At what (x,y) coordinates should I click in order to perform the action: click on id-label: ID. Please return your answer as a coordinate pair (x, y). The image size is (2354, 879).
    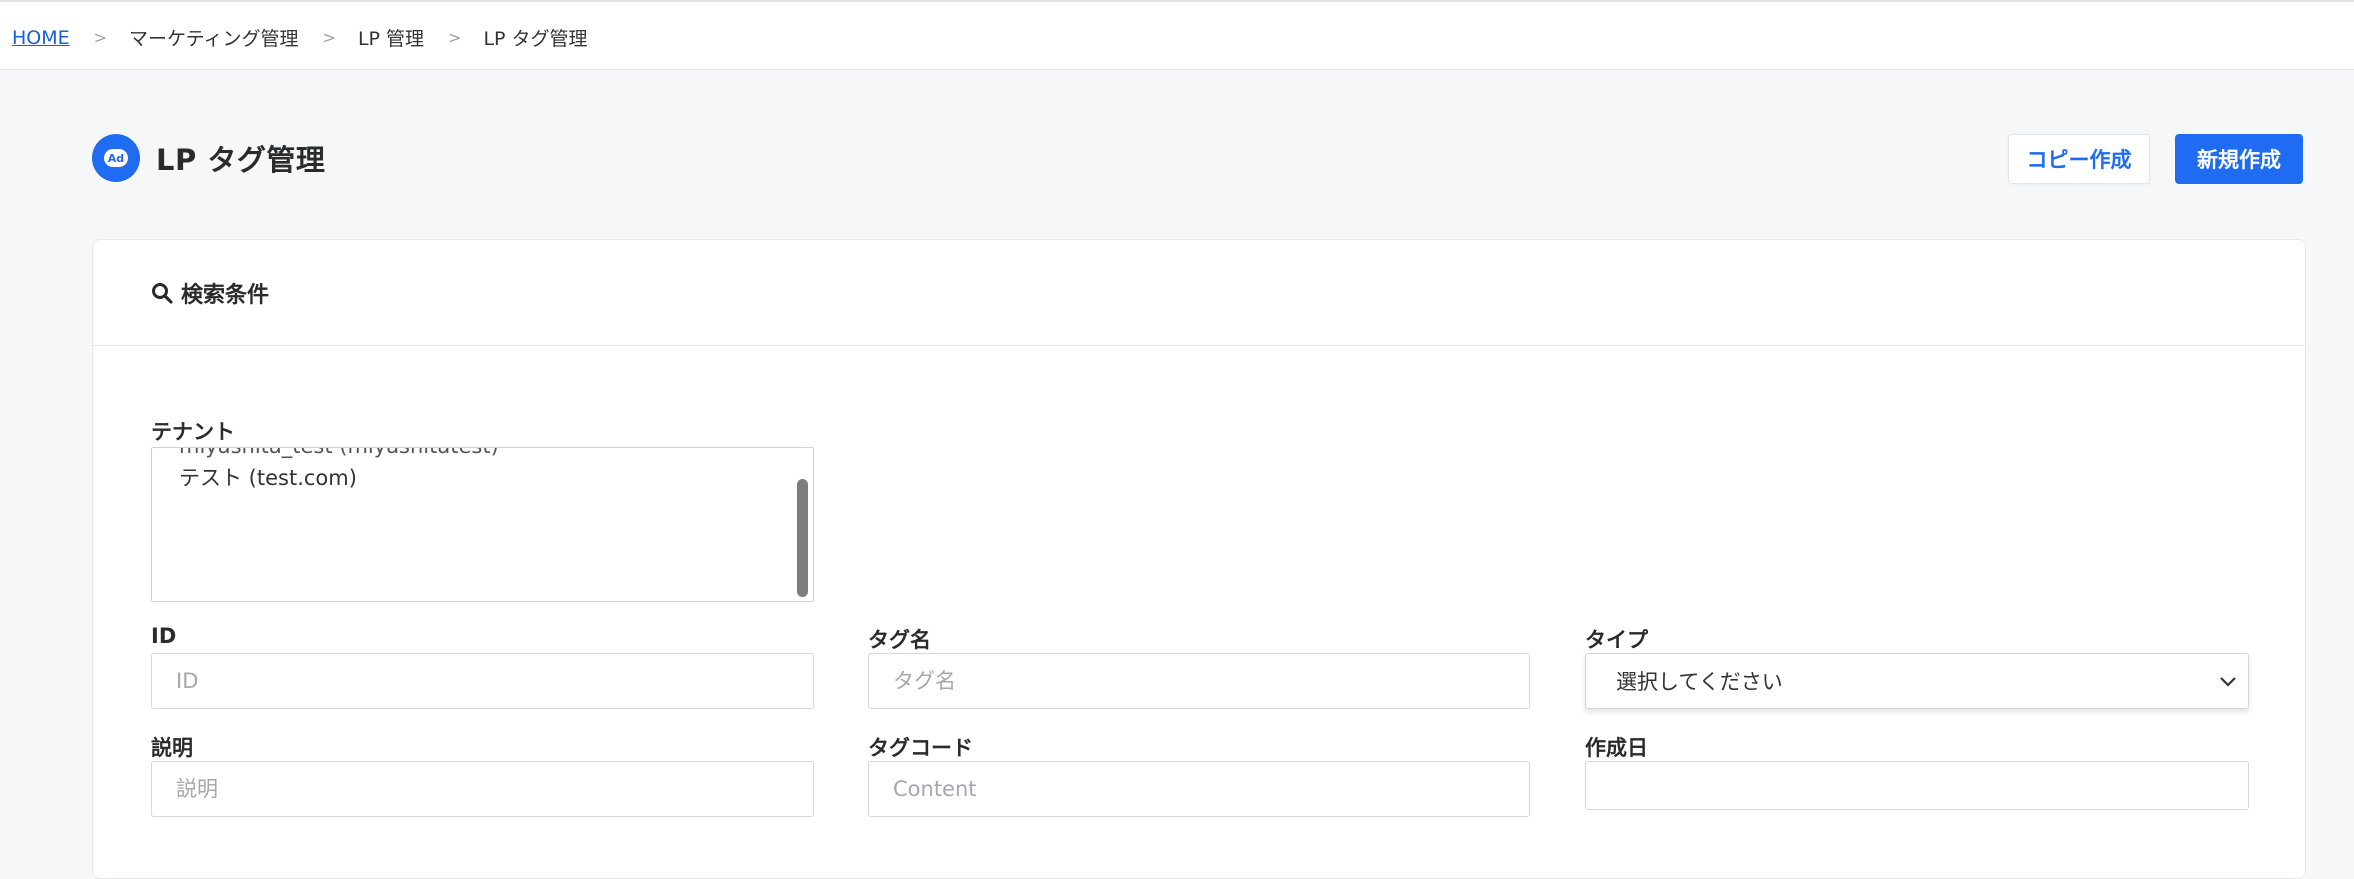
    Looking at the image, I should click on (164, 636).